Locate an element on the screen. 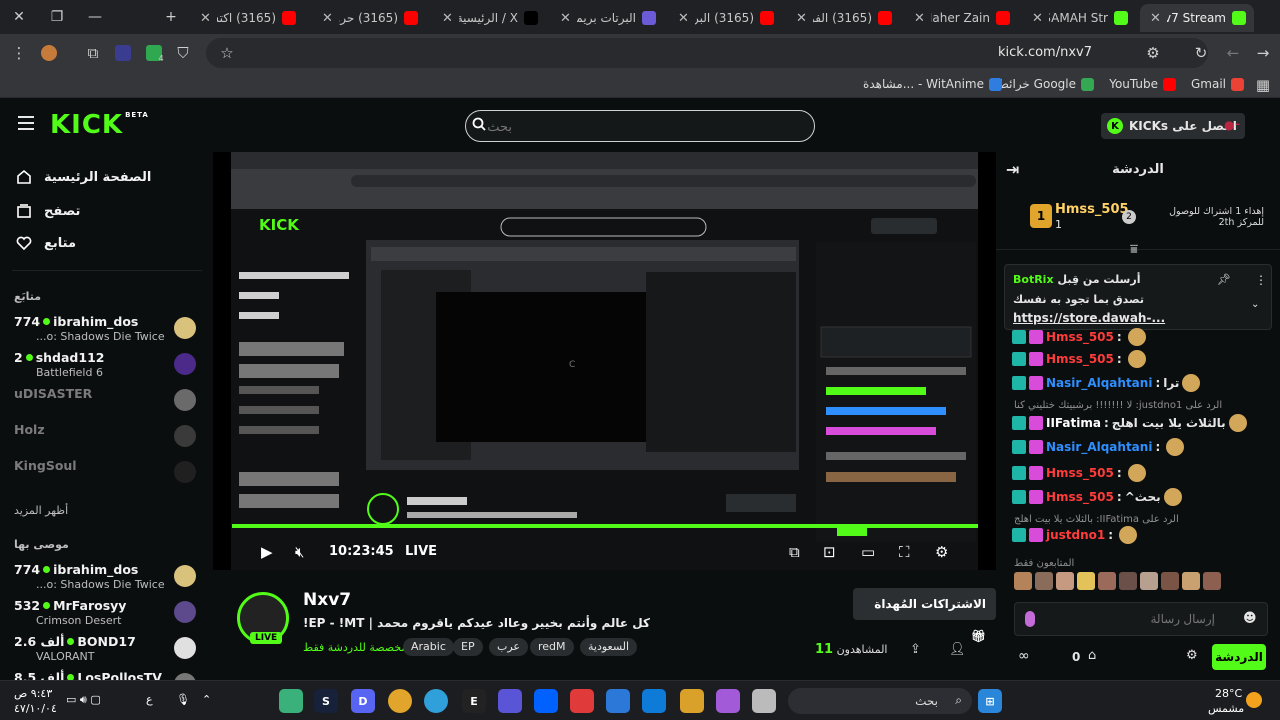 The image size is (1280, 720). chat-username: justdno1 is located at coordinates (1075, 535).